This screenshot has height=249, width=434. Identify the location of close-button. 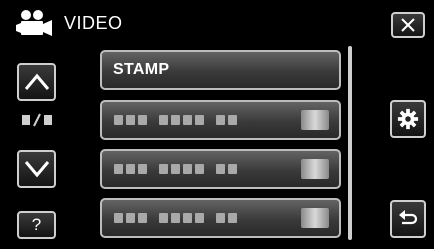
(408, 25).